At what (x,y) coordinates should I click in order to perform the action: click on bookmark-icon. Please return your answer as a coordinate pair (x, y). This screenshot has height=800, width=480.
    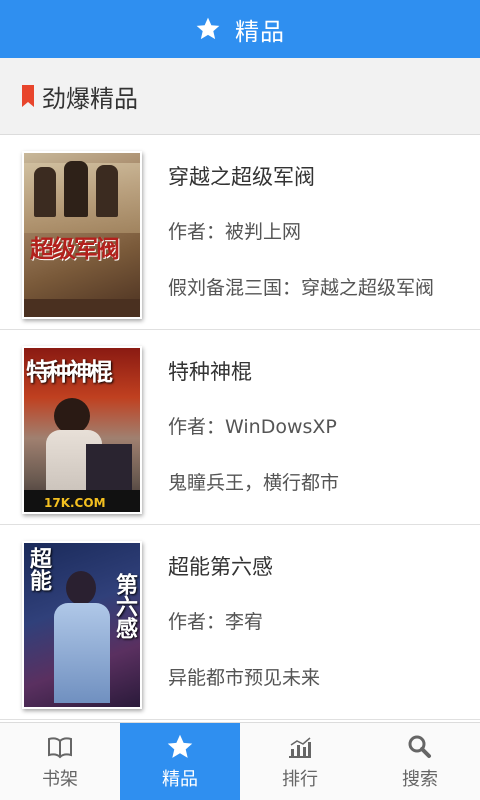
    Looking at the image, I should click on (28, 96).